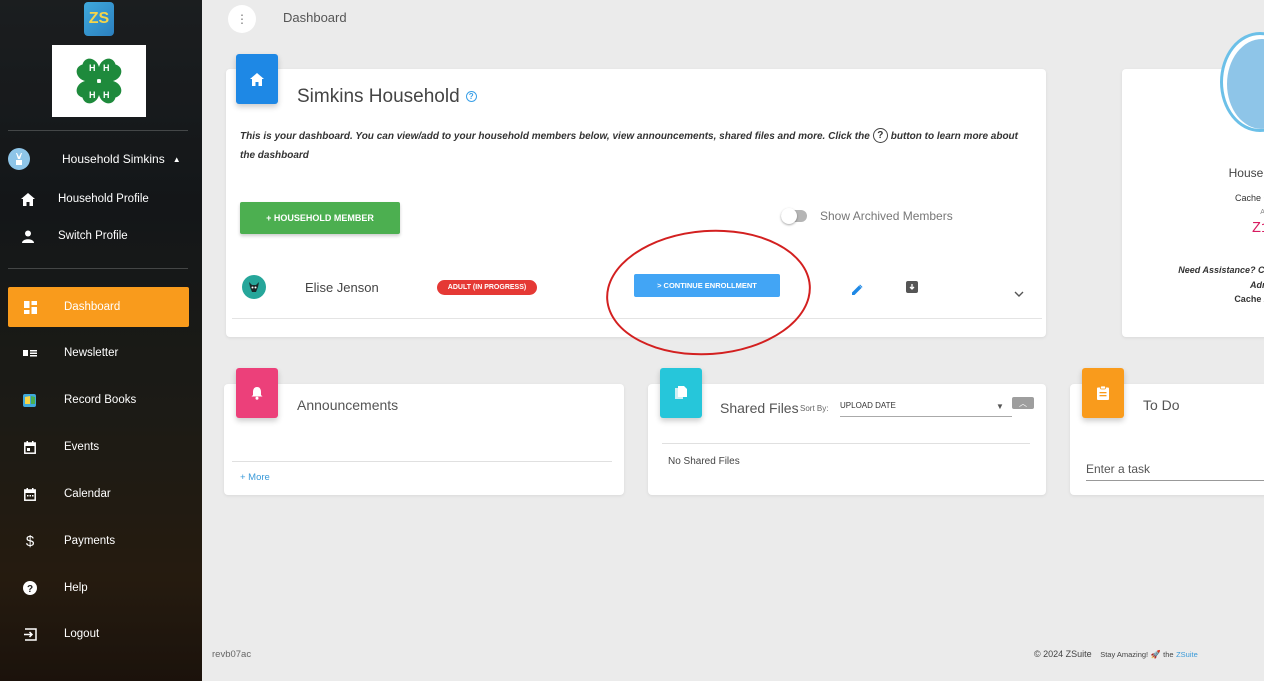 The image size is (1264, 681). Describe the element at coordinates (814, 408) in the screenshot. I see `sort-by-label: Sort By:` at that location.